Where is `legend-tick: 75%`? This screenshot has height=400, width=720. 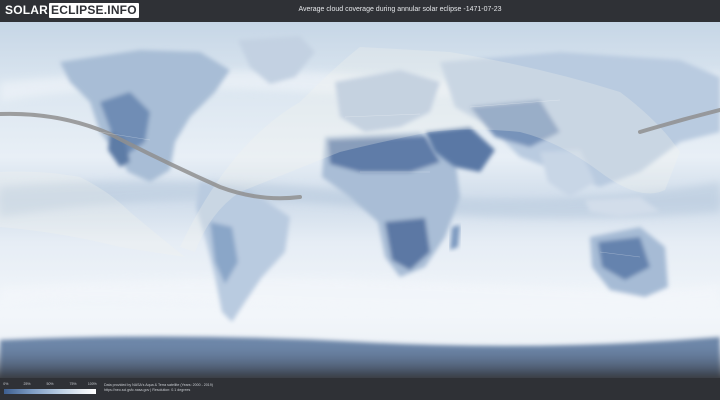
legend-tick: 75% is located at coordinates (73, 384).